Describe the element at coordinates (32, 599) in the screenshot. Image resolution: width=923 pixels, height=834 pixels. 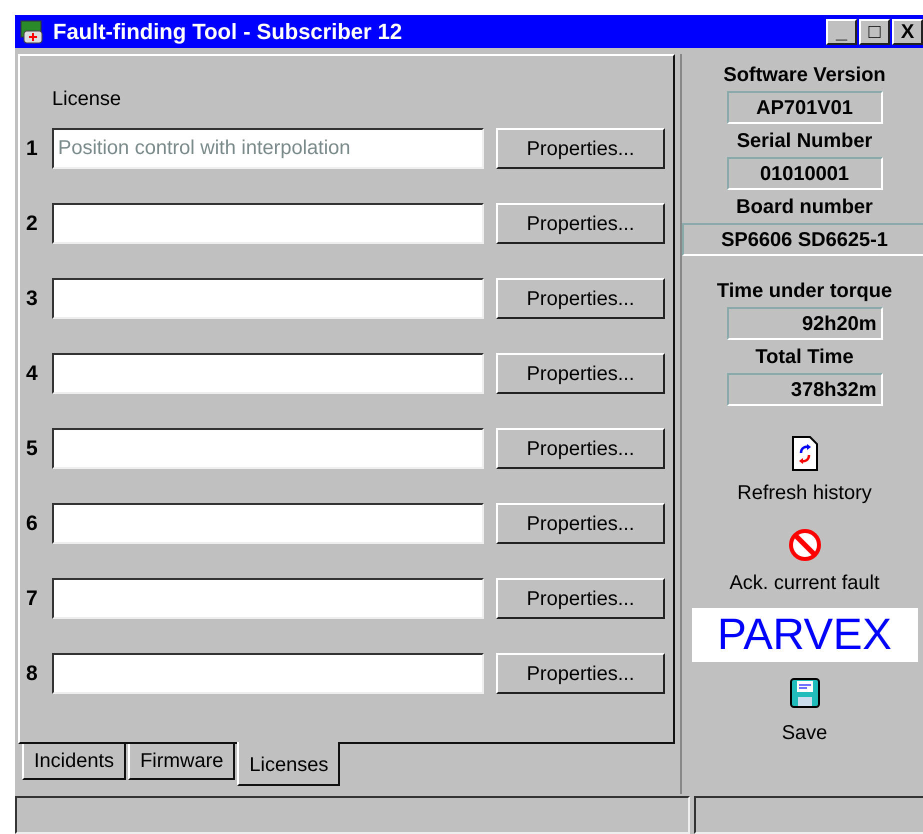
I see `row-number: 7` at that location.